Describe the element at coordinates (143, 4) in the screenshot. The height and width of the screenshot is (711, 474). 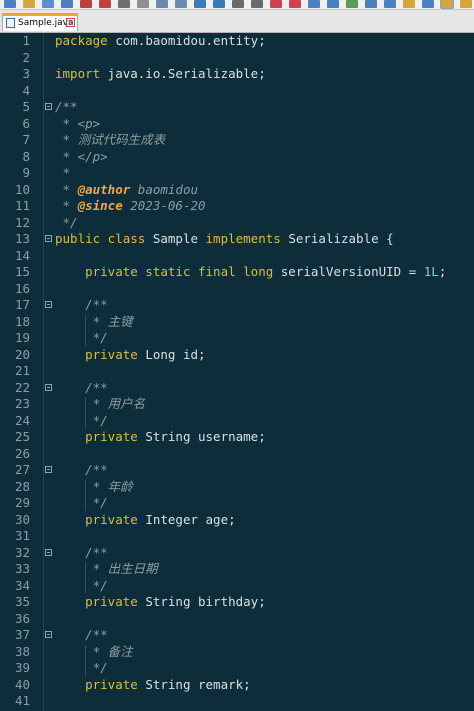
I see `cut-icon` at that location.